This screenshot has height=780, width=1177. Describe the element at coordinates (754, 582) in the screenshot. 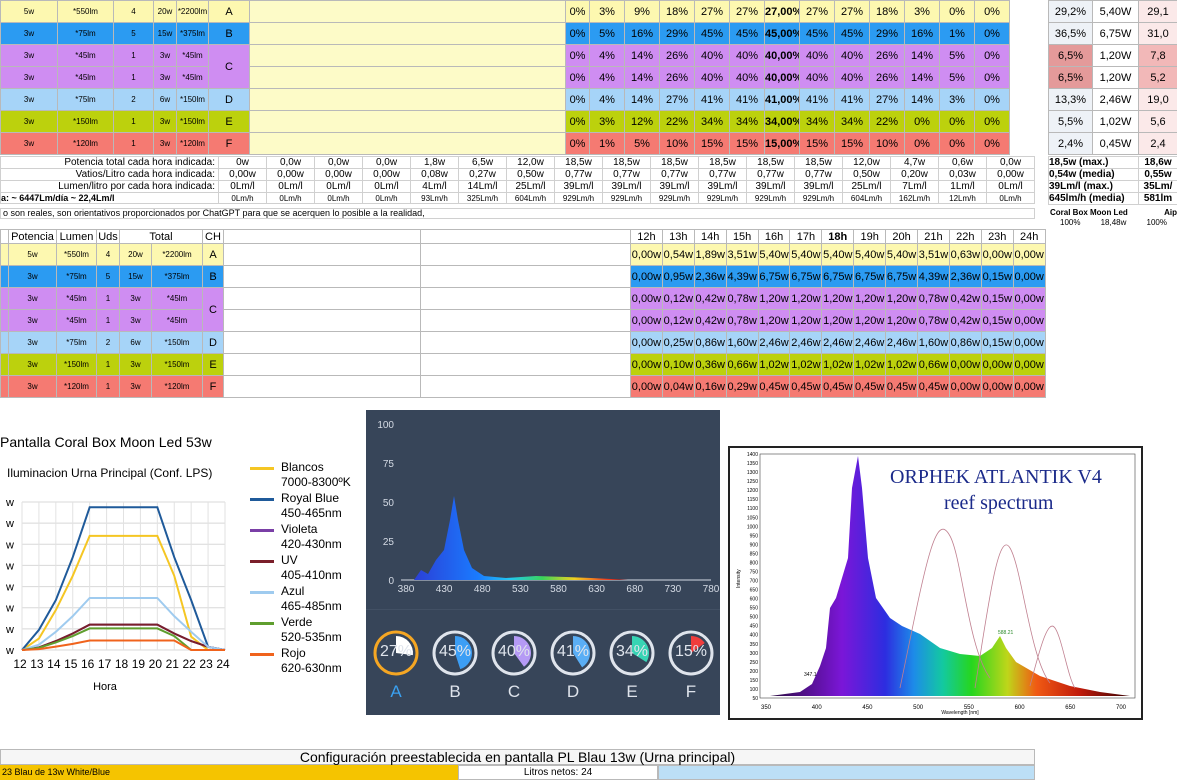

I see `orphek-y-tick: 700` at that location.